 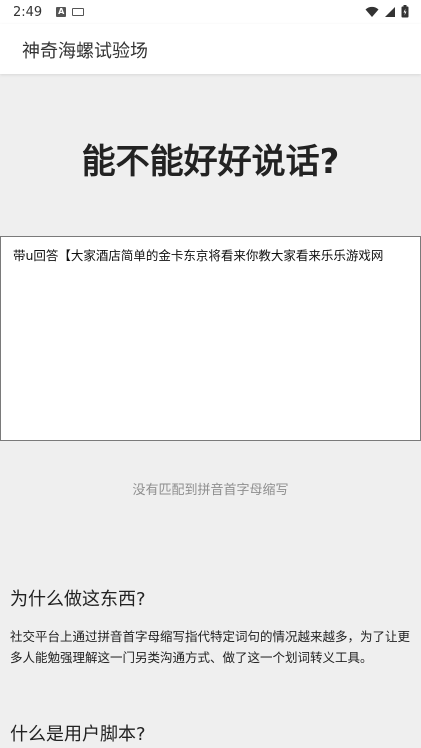 What do you see at coordinates (390, 11) in the screenshot?
I see `cellular-signal-icon` at bounding box center [390, 11].